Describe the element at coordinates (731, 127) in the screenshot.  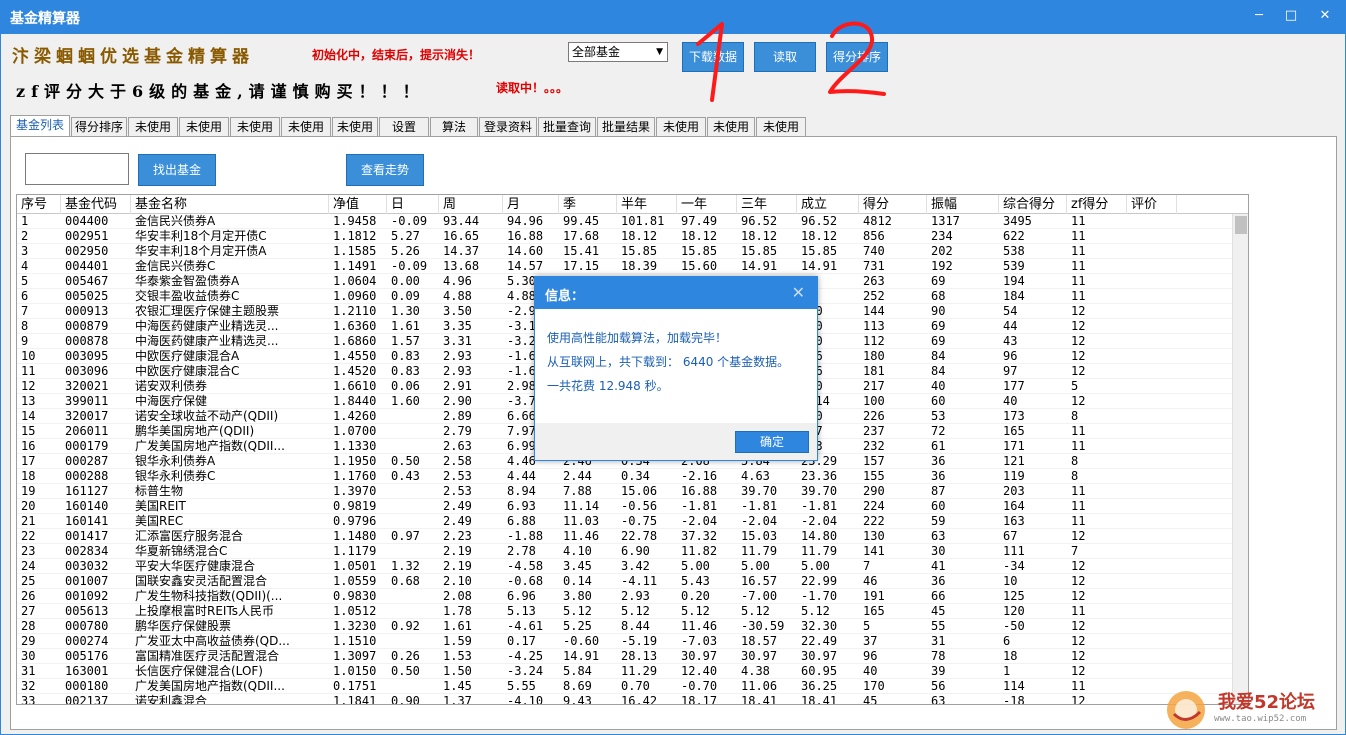
I see `tab-unused-7: 未使用` at that location.